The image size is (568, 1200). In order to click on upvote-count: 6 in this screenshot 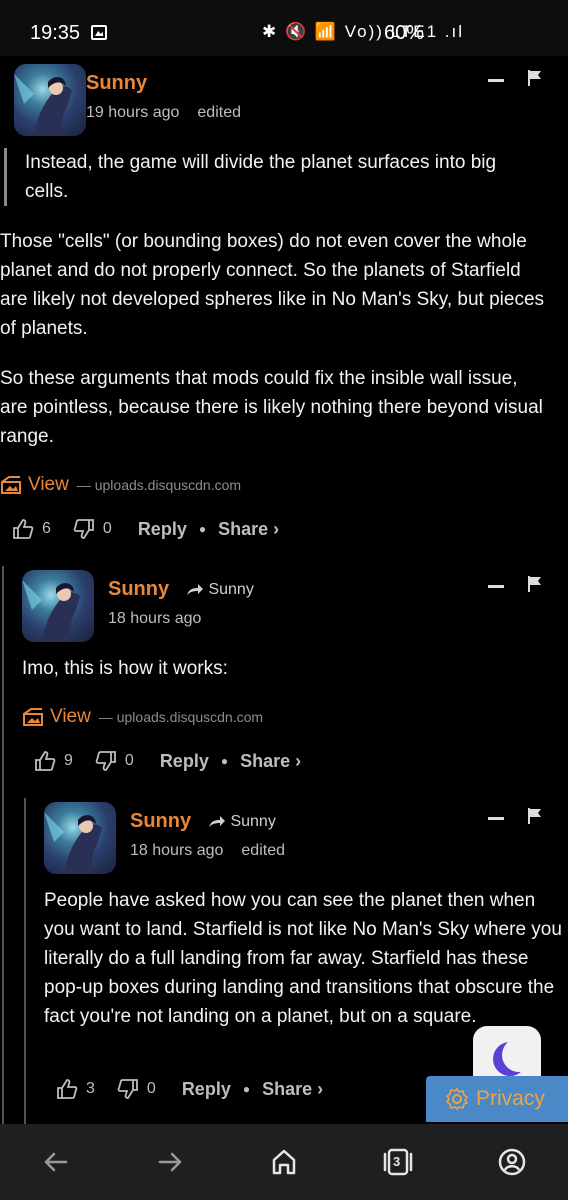, I will do `click(46, 528)`.